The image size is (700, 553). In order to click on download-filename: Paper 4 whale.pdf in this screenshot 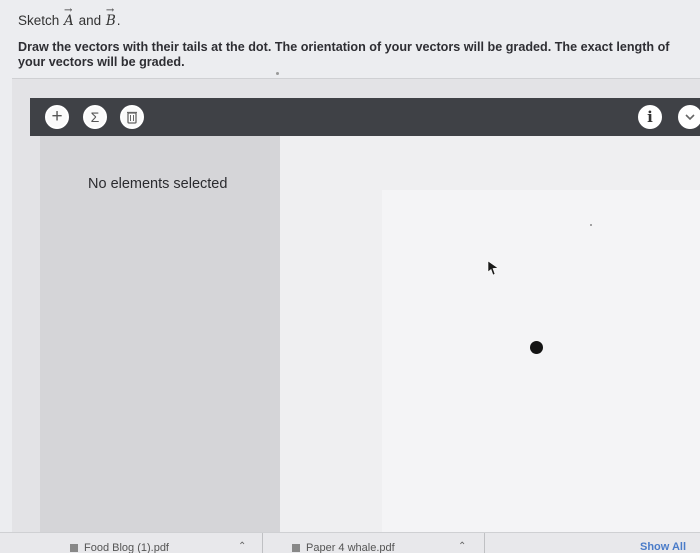, I will do `click(350, 547)`.